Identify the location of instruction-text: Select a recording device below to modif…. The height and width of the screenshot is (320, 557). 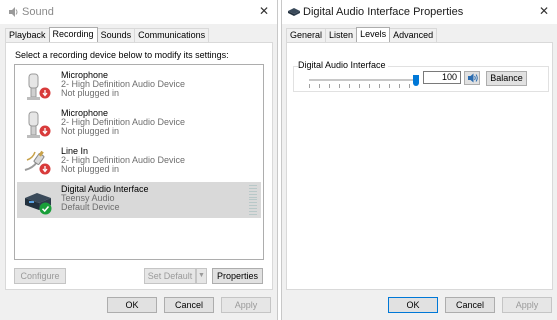
(122, 55).